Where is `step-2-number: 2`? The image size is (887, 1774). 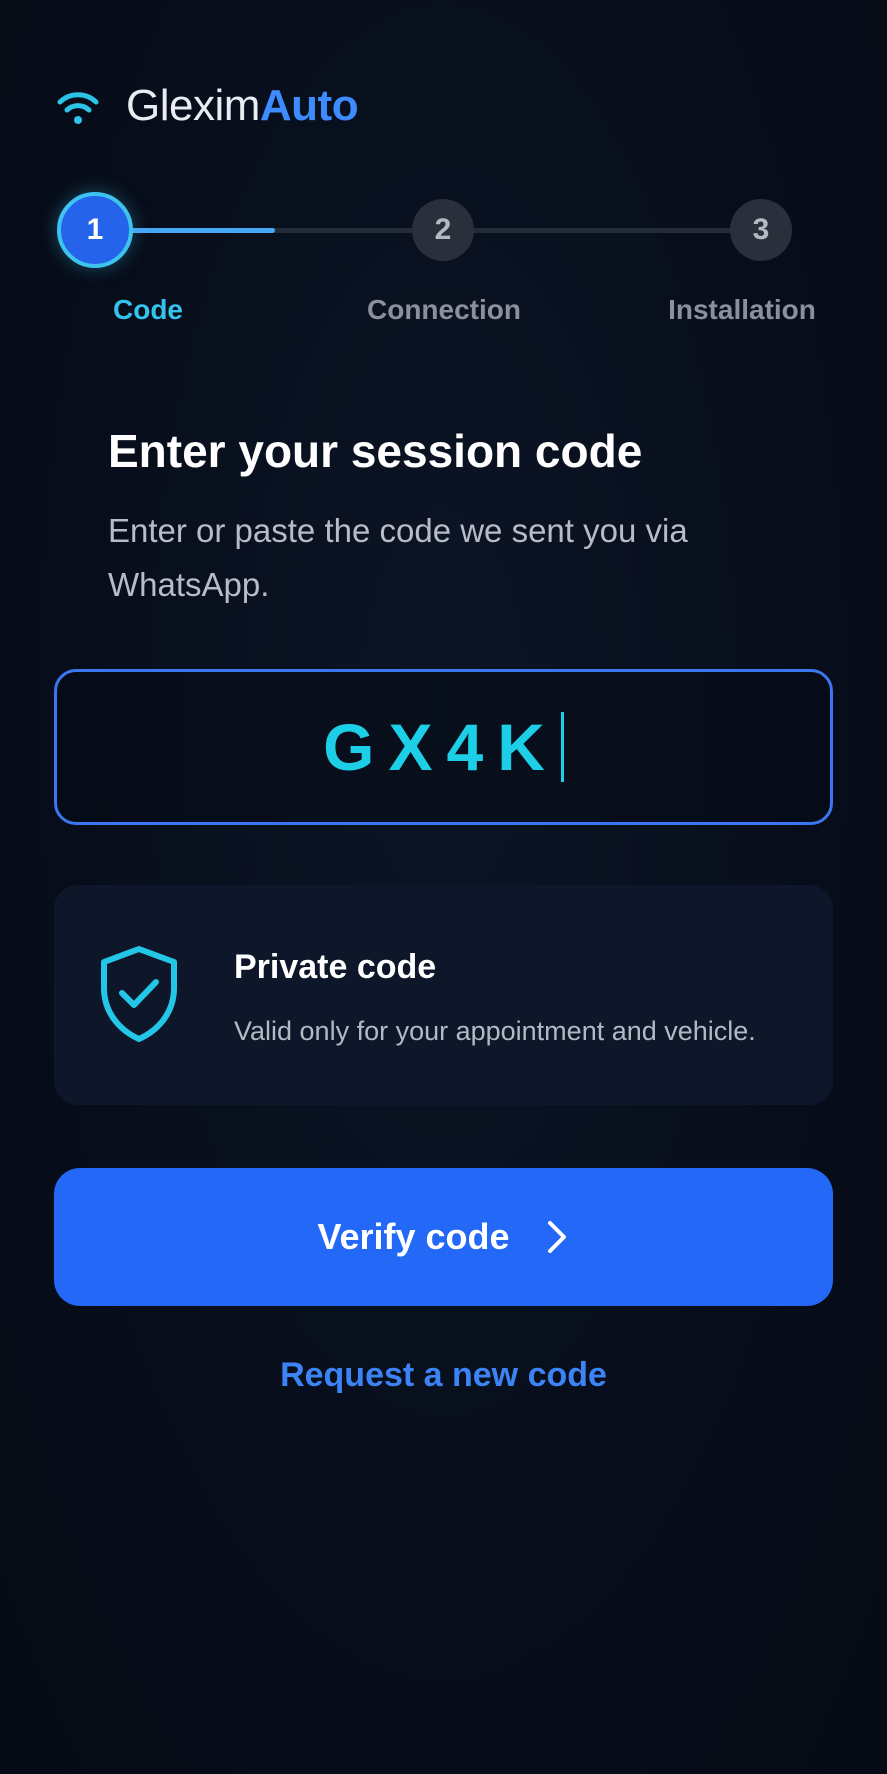
step-2-number: 2 is located at coordinates (443, 229).